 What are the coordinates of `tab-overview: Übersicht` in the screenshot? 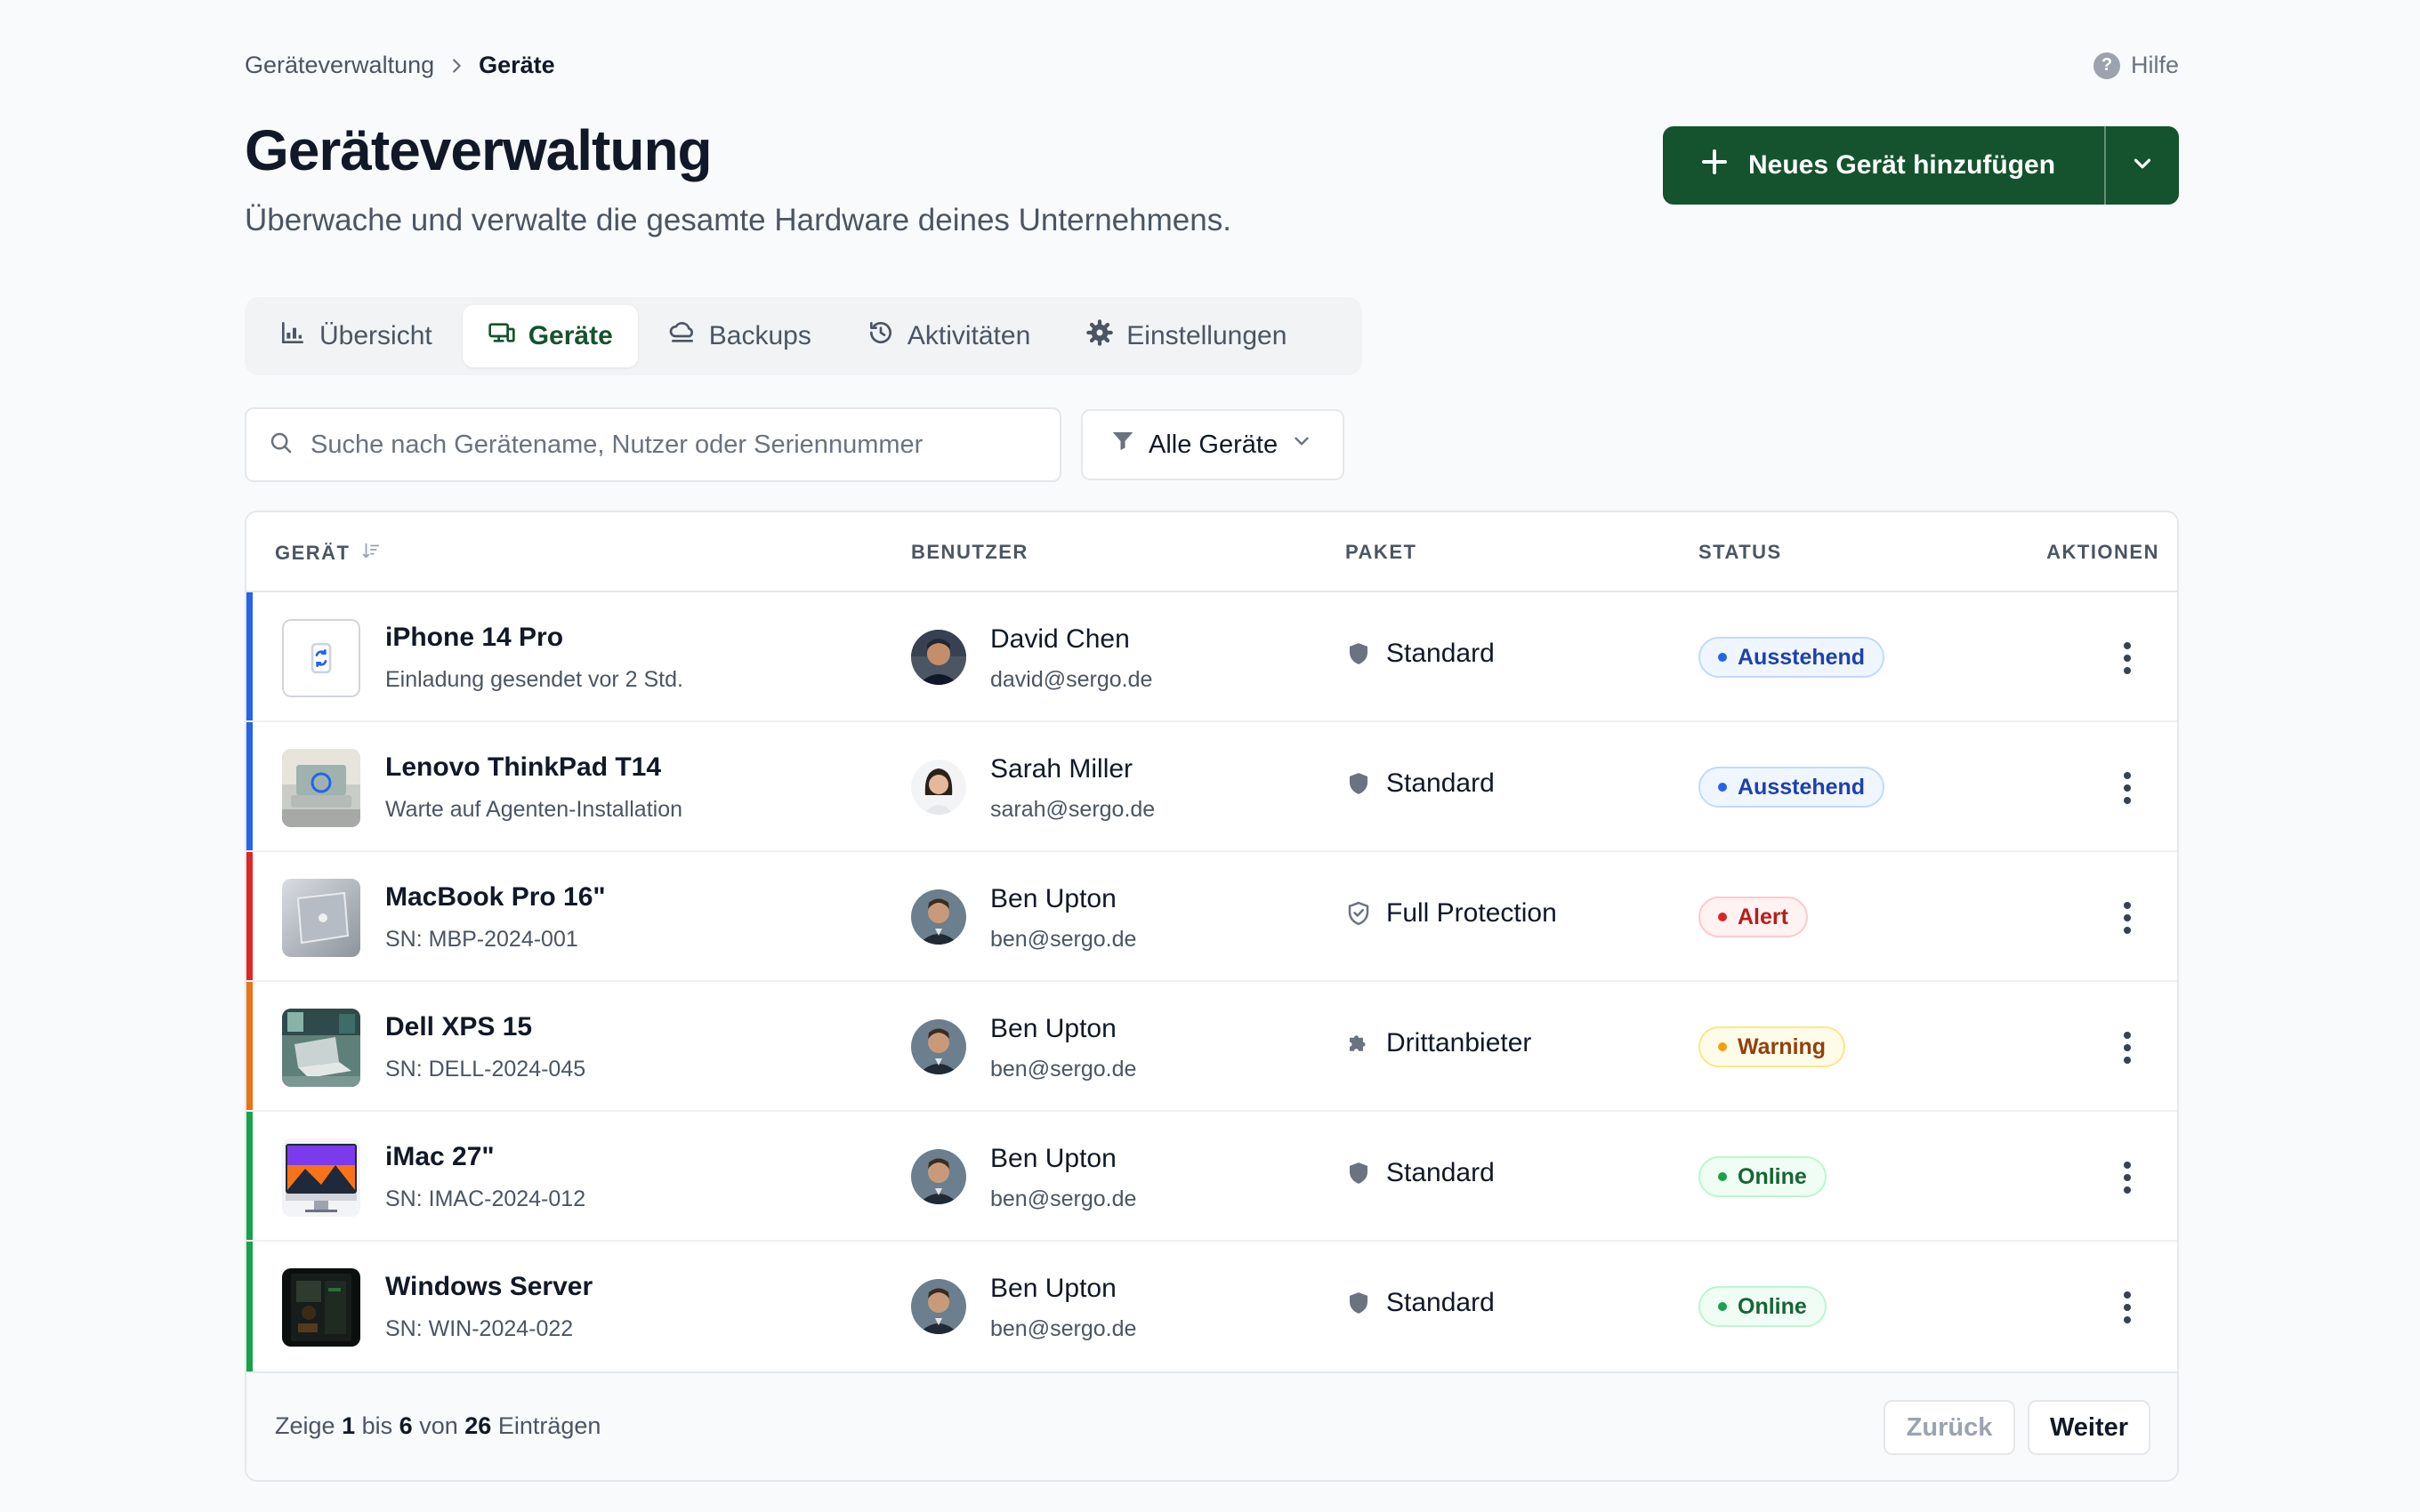 It's located at (355, 336).